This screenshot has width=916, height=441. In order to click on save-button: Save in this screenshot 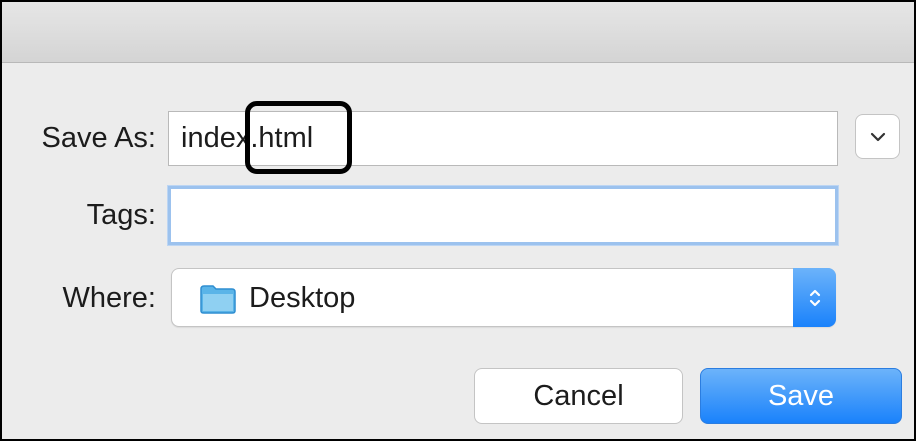, I will do `click(801, 396)`.